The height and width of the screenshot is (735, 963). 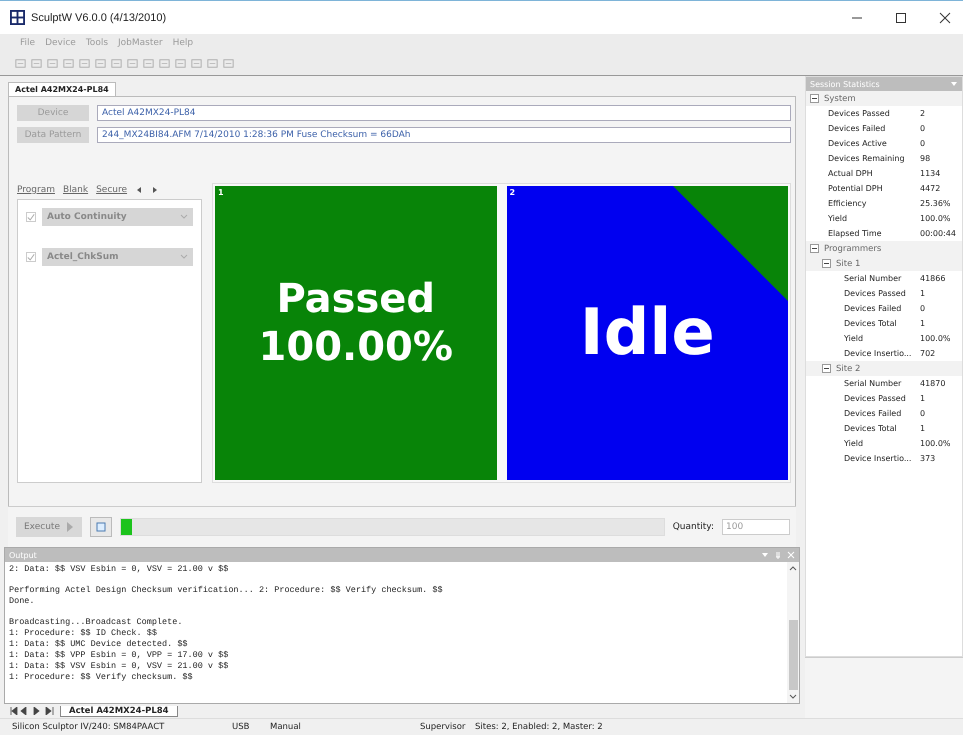 What do you see at coordinates (53, 113) in the screenshot?
I see `field-label-button: Device` at bounding box center [53, 113].